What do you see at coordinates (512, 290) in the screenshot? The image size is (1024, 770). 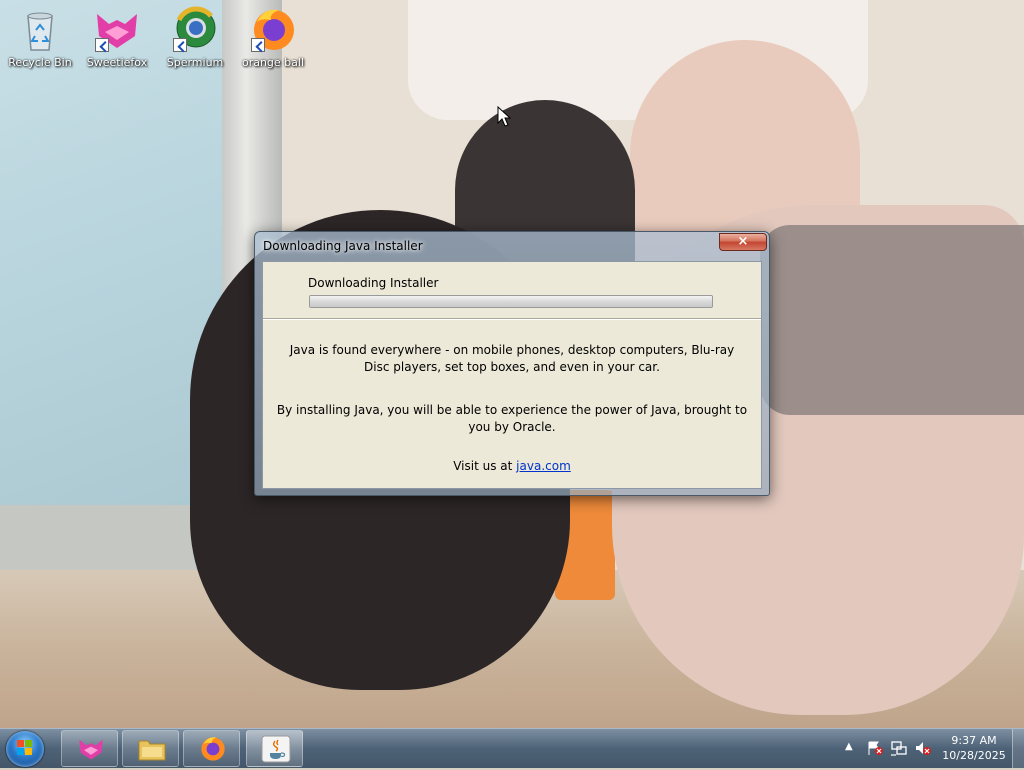 I see `dialog-header-panel: Downloading Installer` at bounding box center [512, 290].